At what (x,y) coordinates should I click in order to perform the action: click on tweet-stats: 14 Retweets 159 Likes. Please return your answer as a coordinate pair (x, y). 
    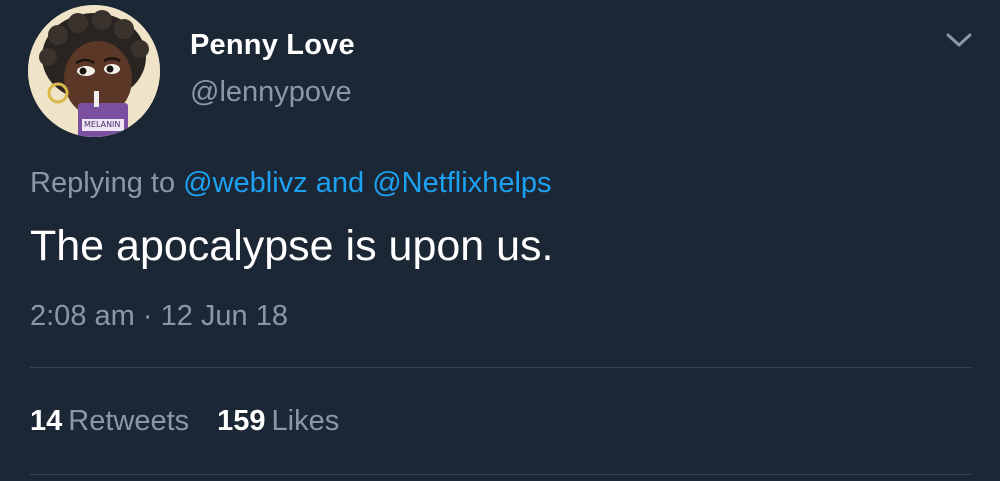
    Looking at the image, I should click on (184, 421).